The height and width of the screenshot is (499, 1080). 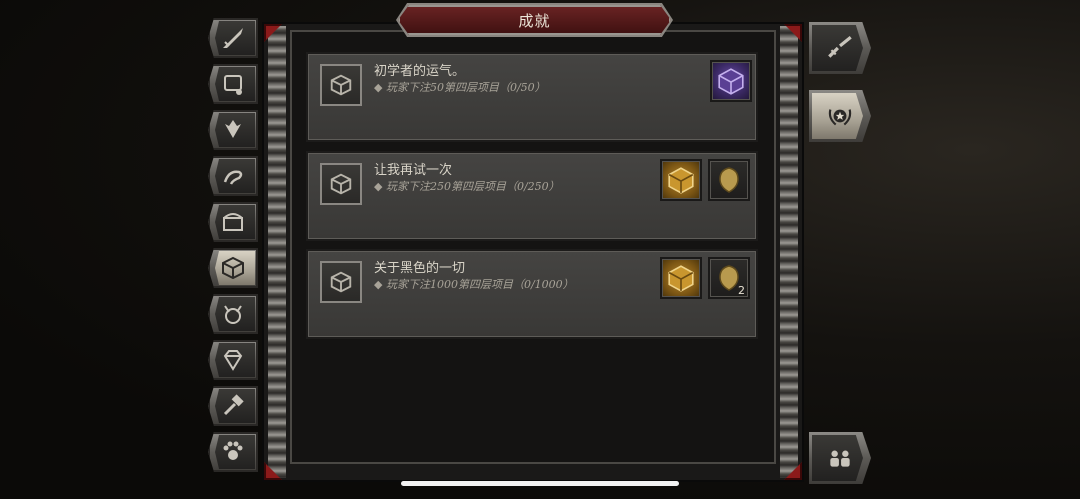 I want to click on dragon-icon, so click(x=233, y=177).